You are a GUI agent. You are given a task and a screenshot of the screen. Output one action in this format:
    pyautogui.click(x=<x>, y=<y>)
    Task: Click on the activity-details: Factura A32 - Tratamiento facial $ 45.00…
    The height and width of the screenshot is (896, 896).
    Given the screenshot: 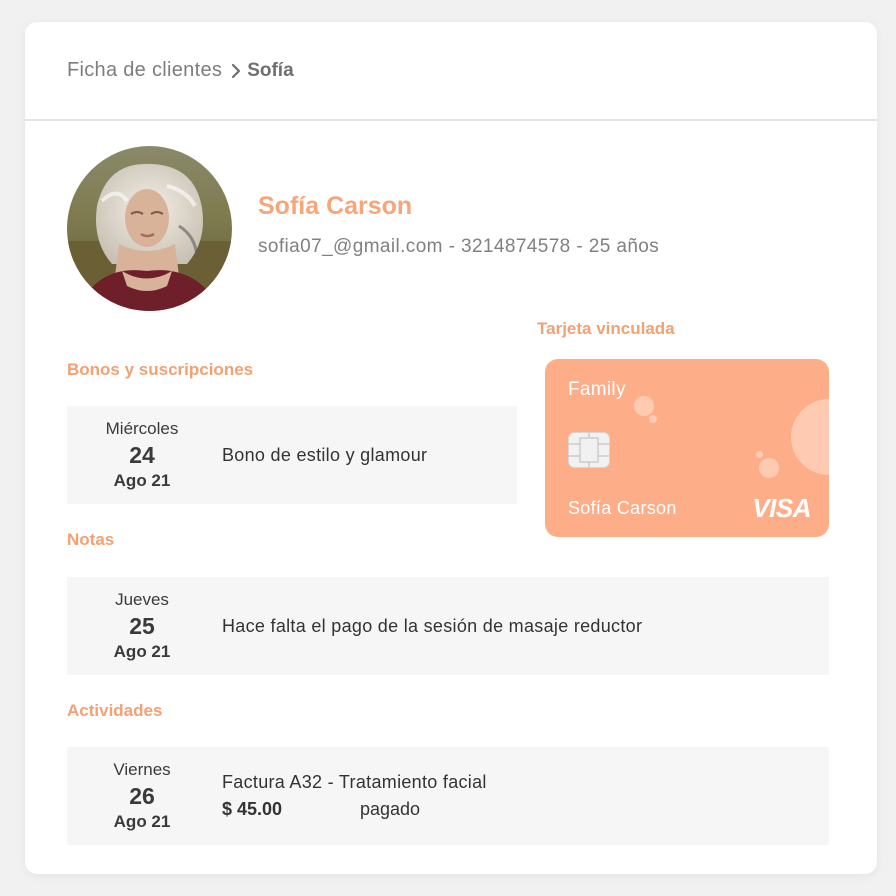 What is the action you would take?
    pyautogui.click(x=354, y=796)
    